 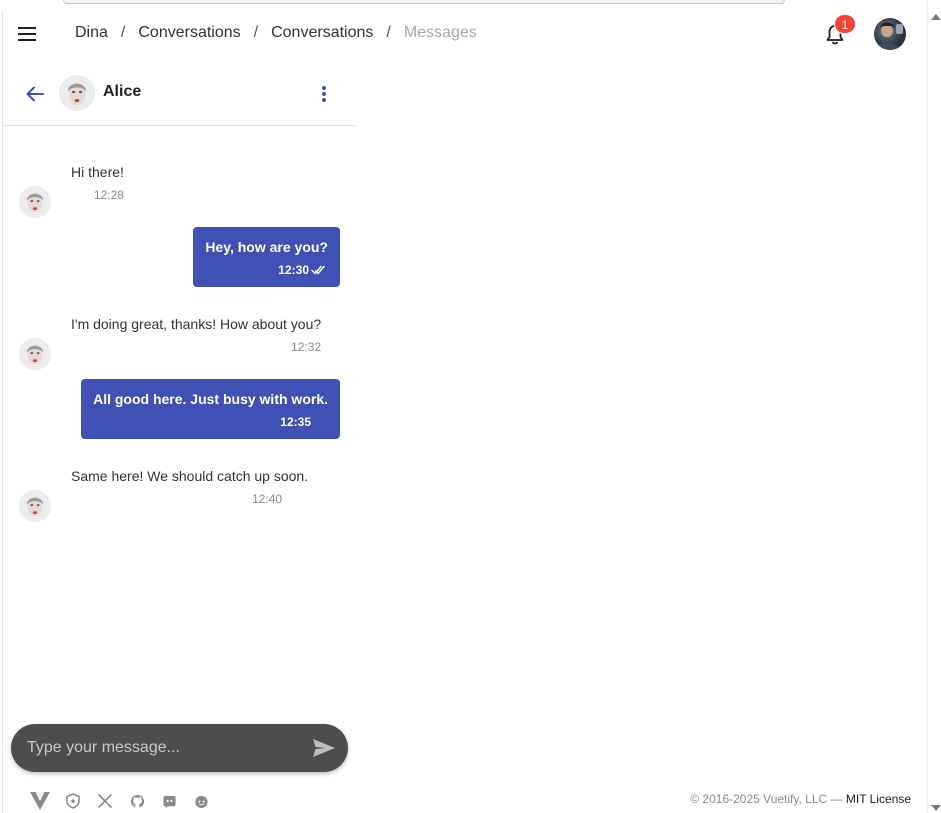 What do you see at coordinates (190, 476) in the screenshot?
I see `message-text: Same here! We should catch up soon.` at bounding box center [190, 476].